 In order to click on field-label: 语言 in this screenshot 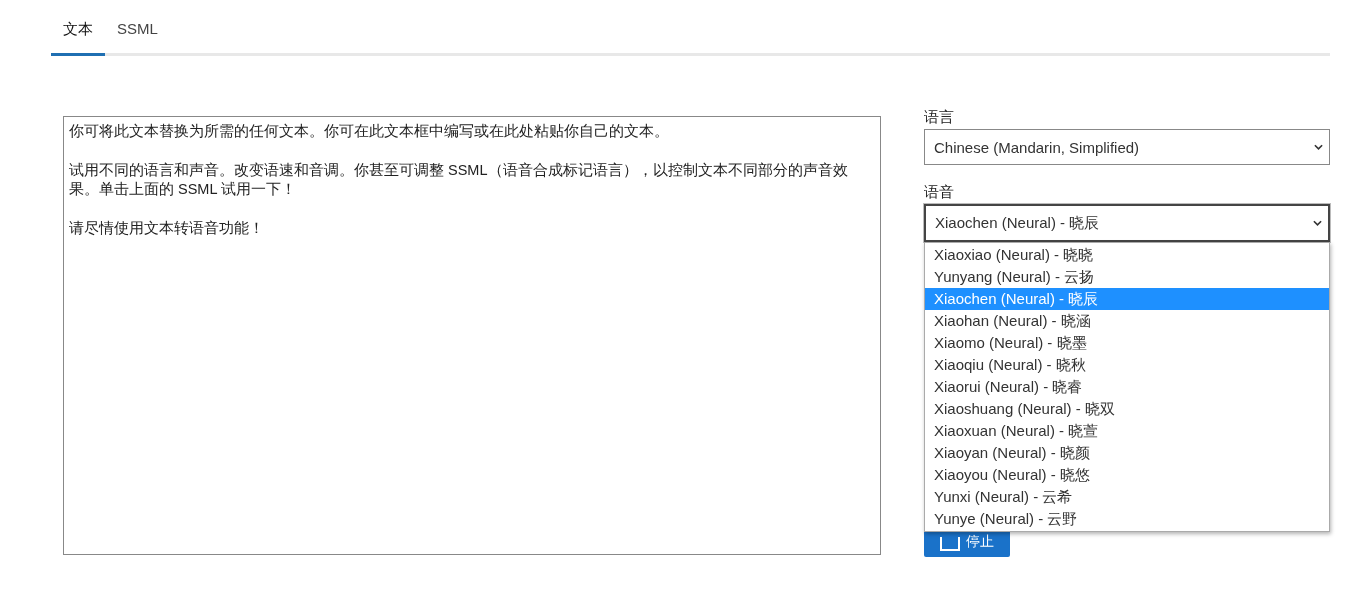, I will do `click(939, 117)`.